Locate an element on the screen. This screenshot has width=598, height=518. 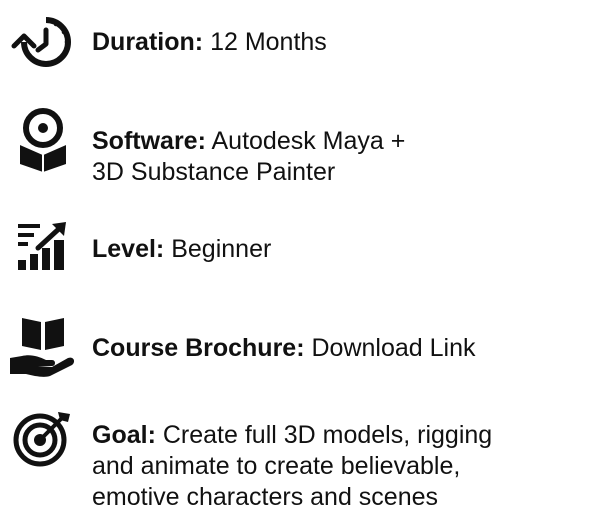
goal-value: Create full 3D models, rigging is located at coordinates (327, 435).